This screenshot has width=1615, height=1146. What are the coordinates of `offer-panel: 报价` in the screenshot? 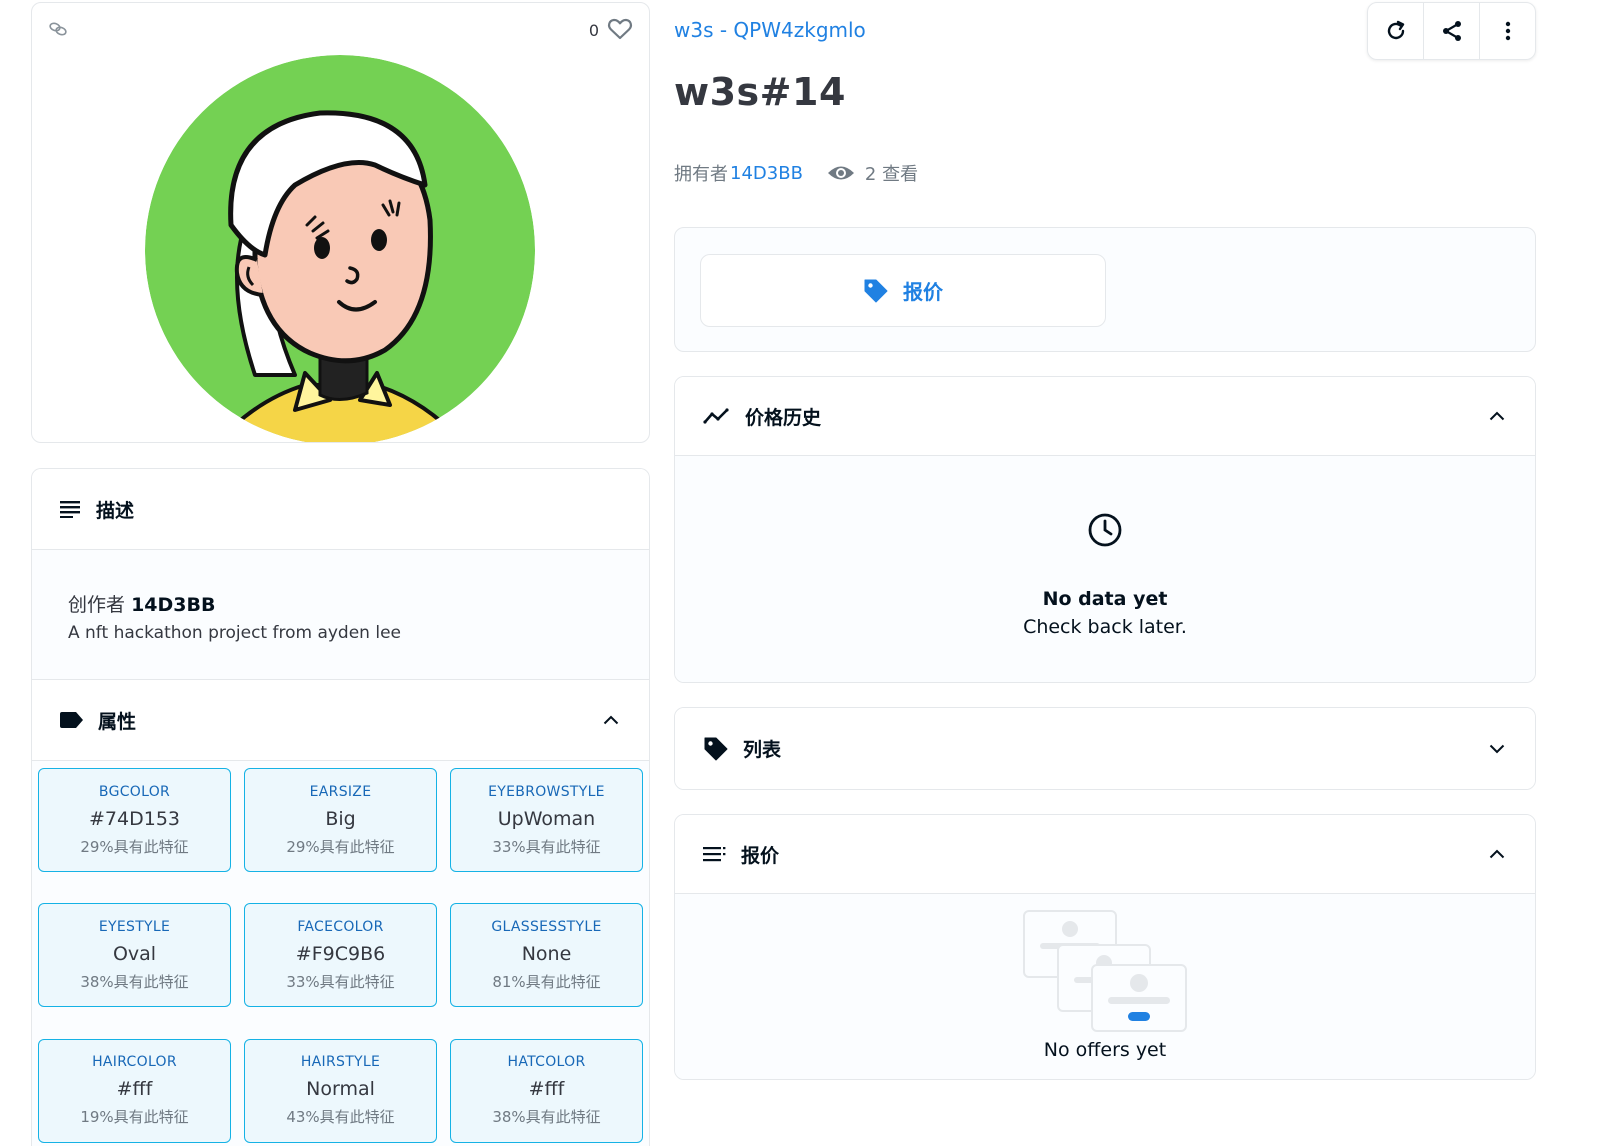 It's located at (1105, 289).